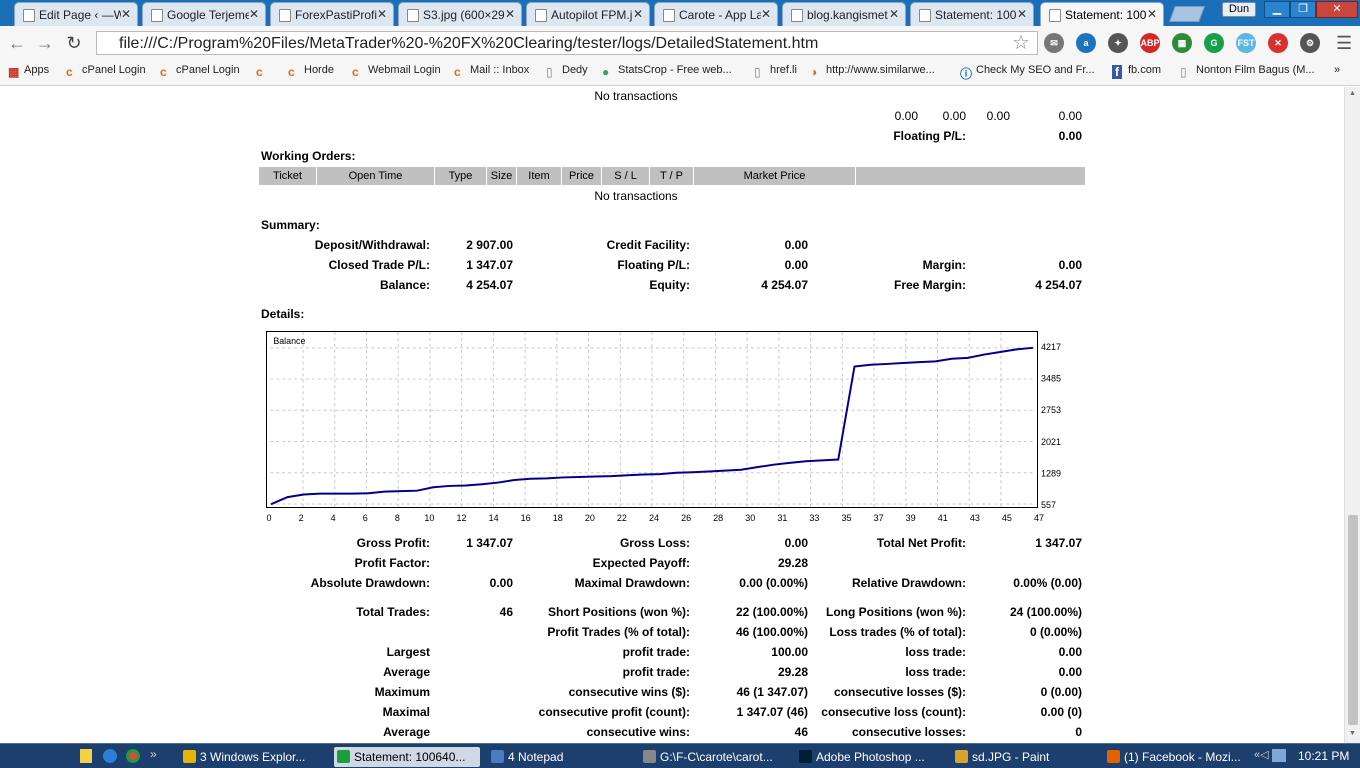 The width and height of the screenshot is (1360, 768). I want to click on quicklaunch-more-icon: », so click(153, 754).